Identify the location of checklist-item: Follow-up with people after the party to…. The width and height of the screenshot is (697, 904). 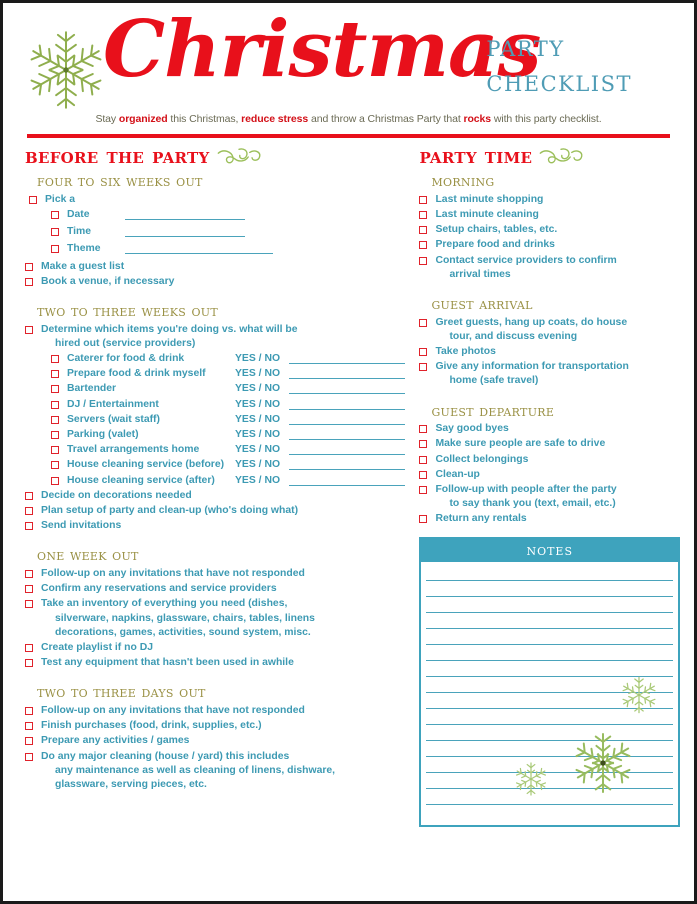
(549, 497).